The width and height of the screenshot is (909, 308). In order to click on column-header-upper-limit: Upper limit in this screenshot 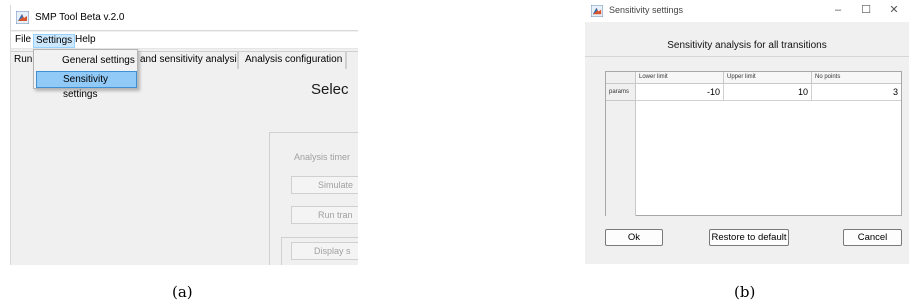, I will do `click(768, 78)`.